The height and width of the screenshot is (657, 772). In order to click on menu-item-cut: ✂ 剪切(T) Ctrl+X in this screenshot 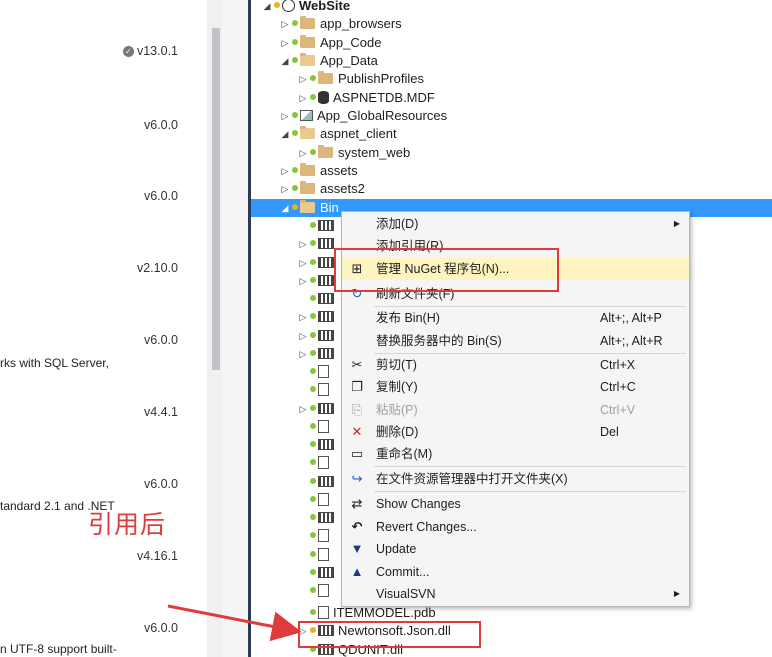, I will do `click(515, 365)`.